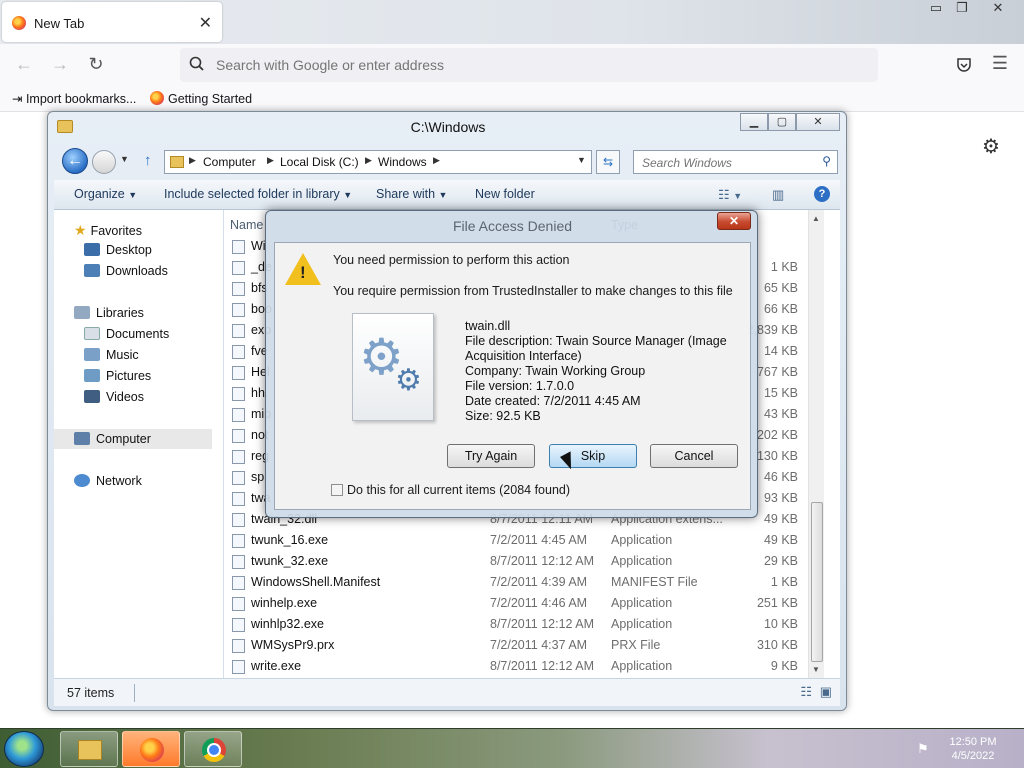  What do you see at coordinates (319, 162) in the screenshot?
I see `breadcrumb-local-disk: Local Disk (C:)` at bounding box center [319, 162].